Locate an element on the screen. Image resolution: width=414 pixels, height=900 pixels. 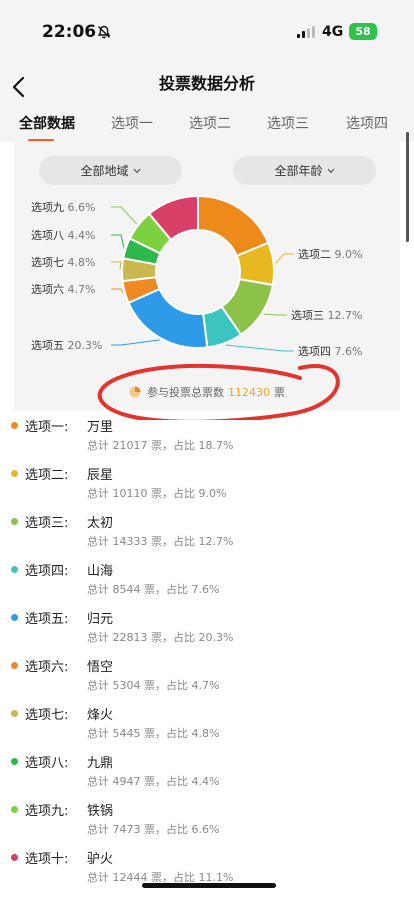
item-name: 烽火 is located at coordinates (100, 715).